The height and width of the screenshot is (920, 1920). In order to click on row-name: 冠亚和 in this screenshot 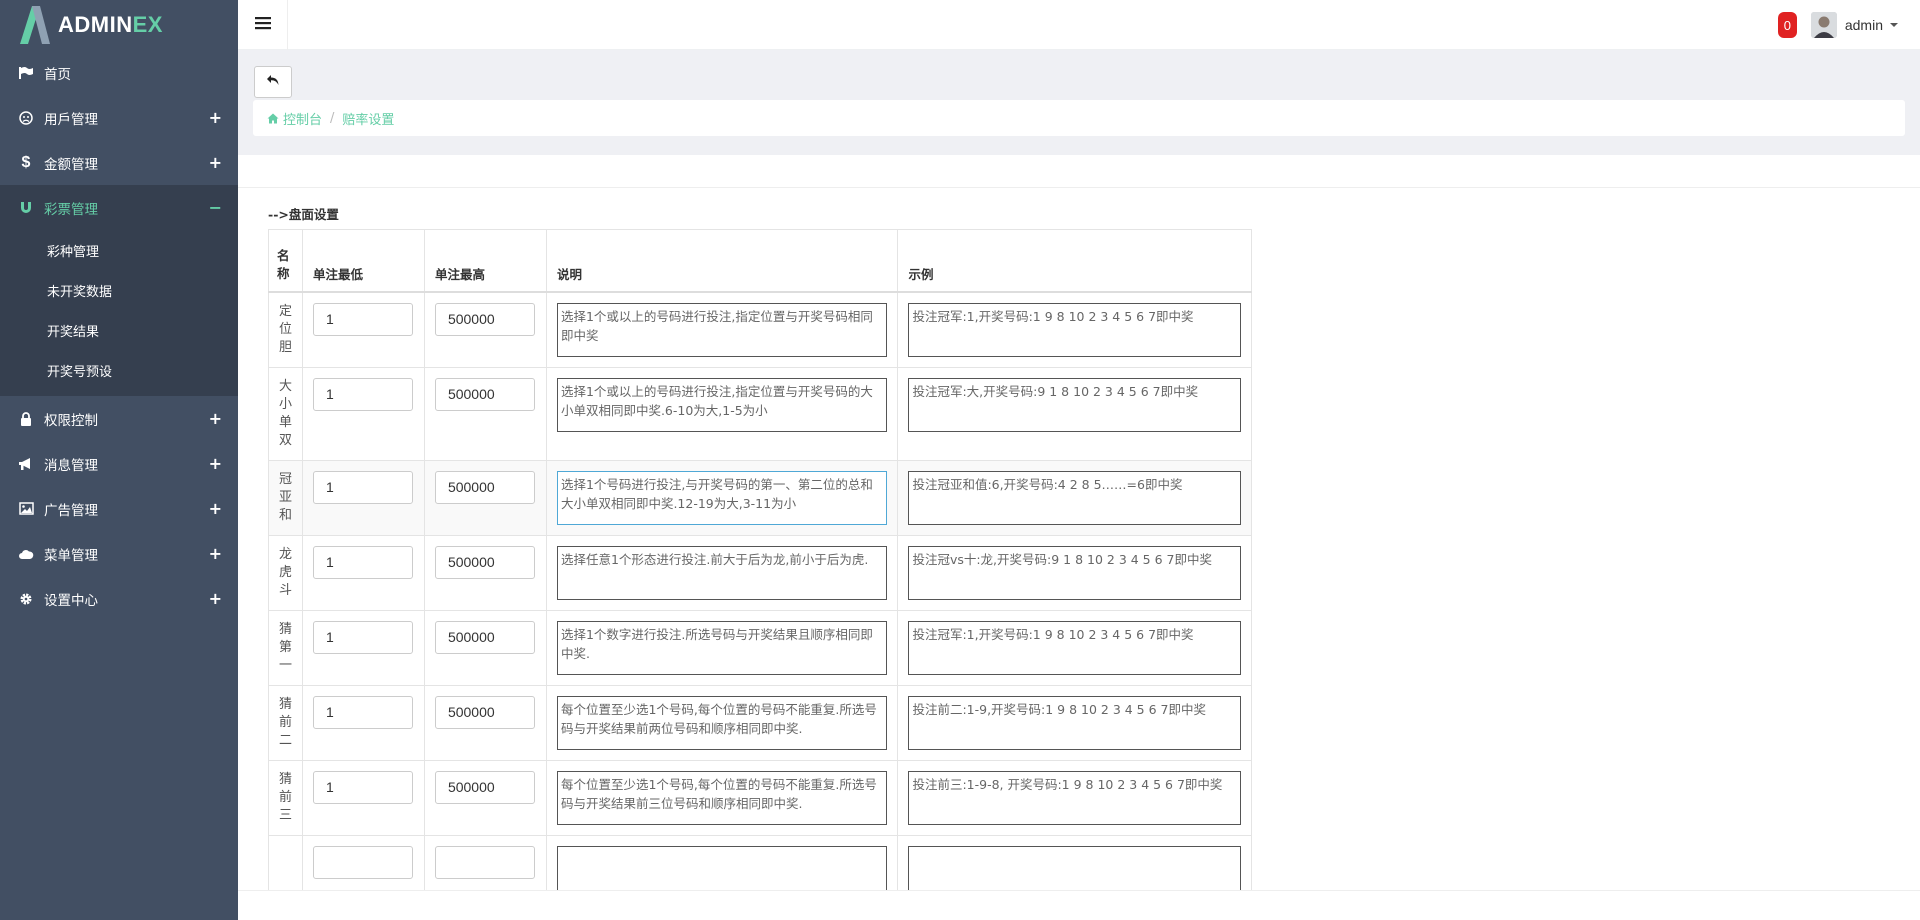, I will do `click(285, 497)`.